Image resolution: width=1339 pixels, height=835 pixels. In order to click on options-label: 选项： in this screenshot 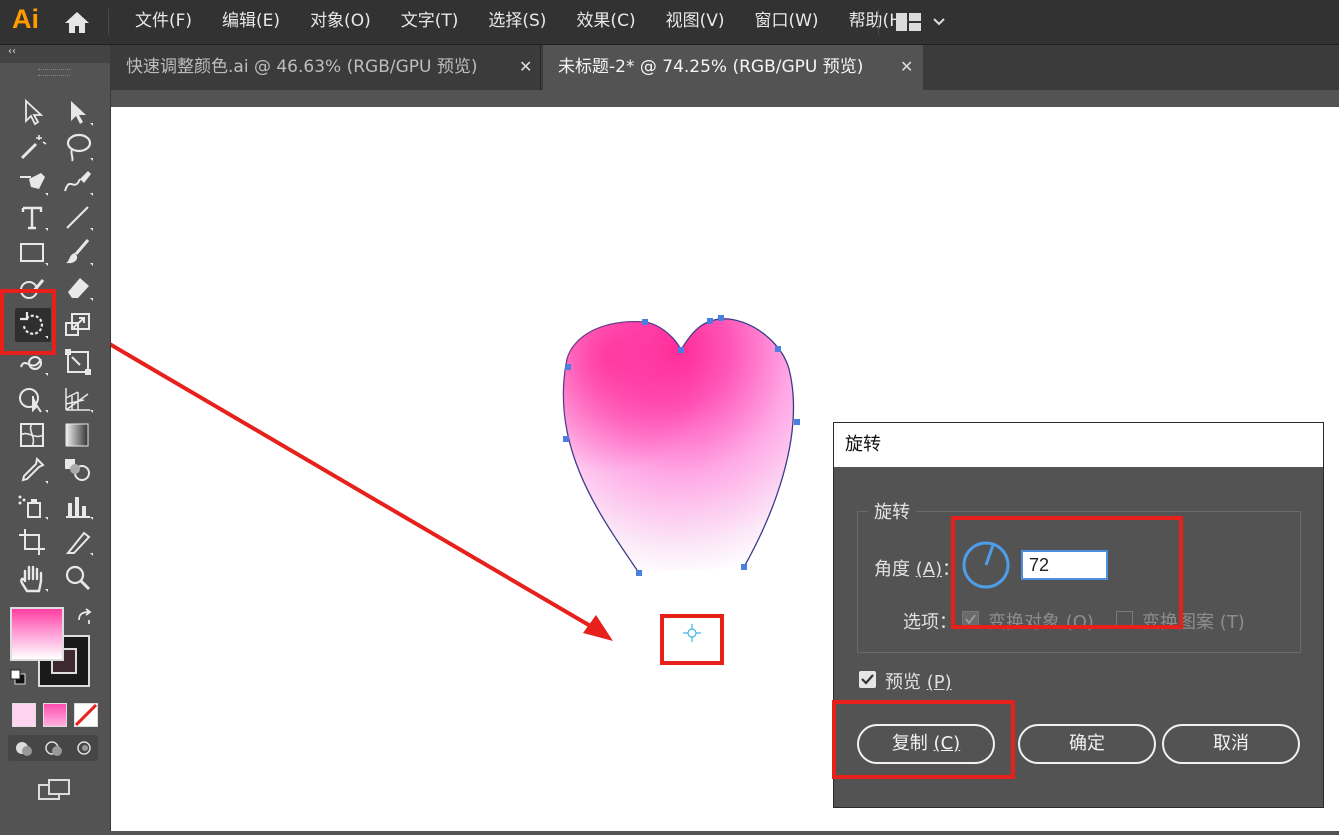, I will do `click(930, 622)`.